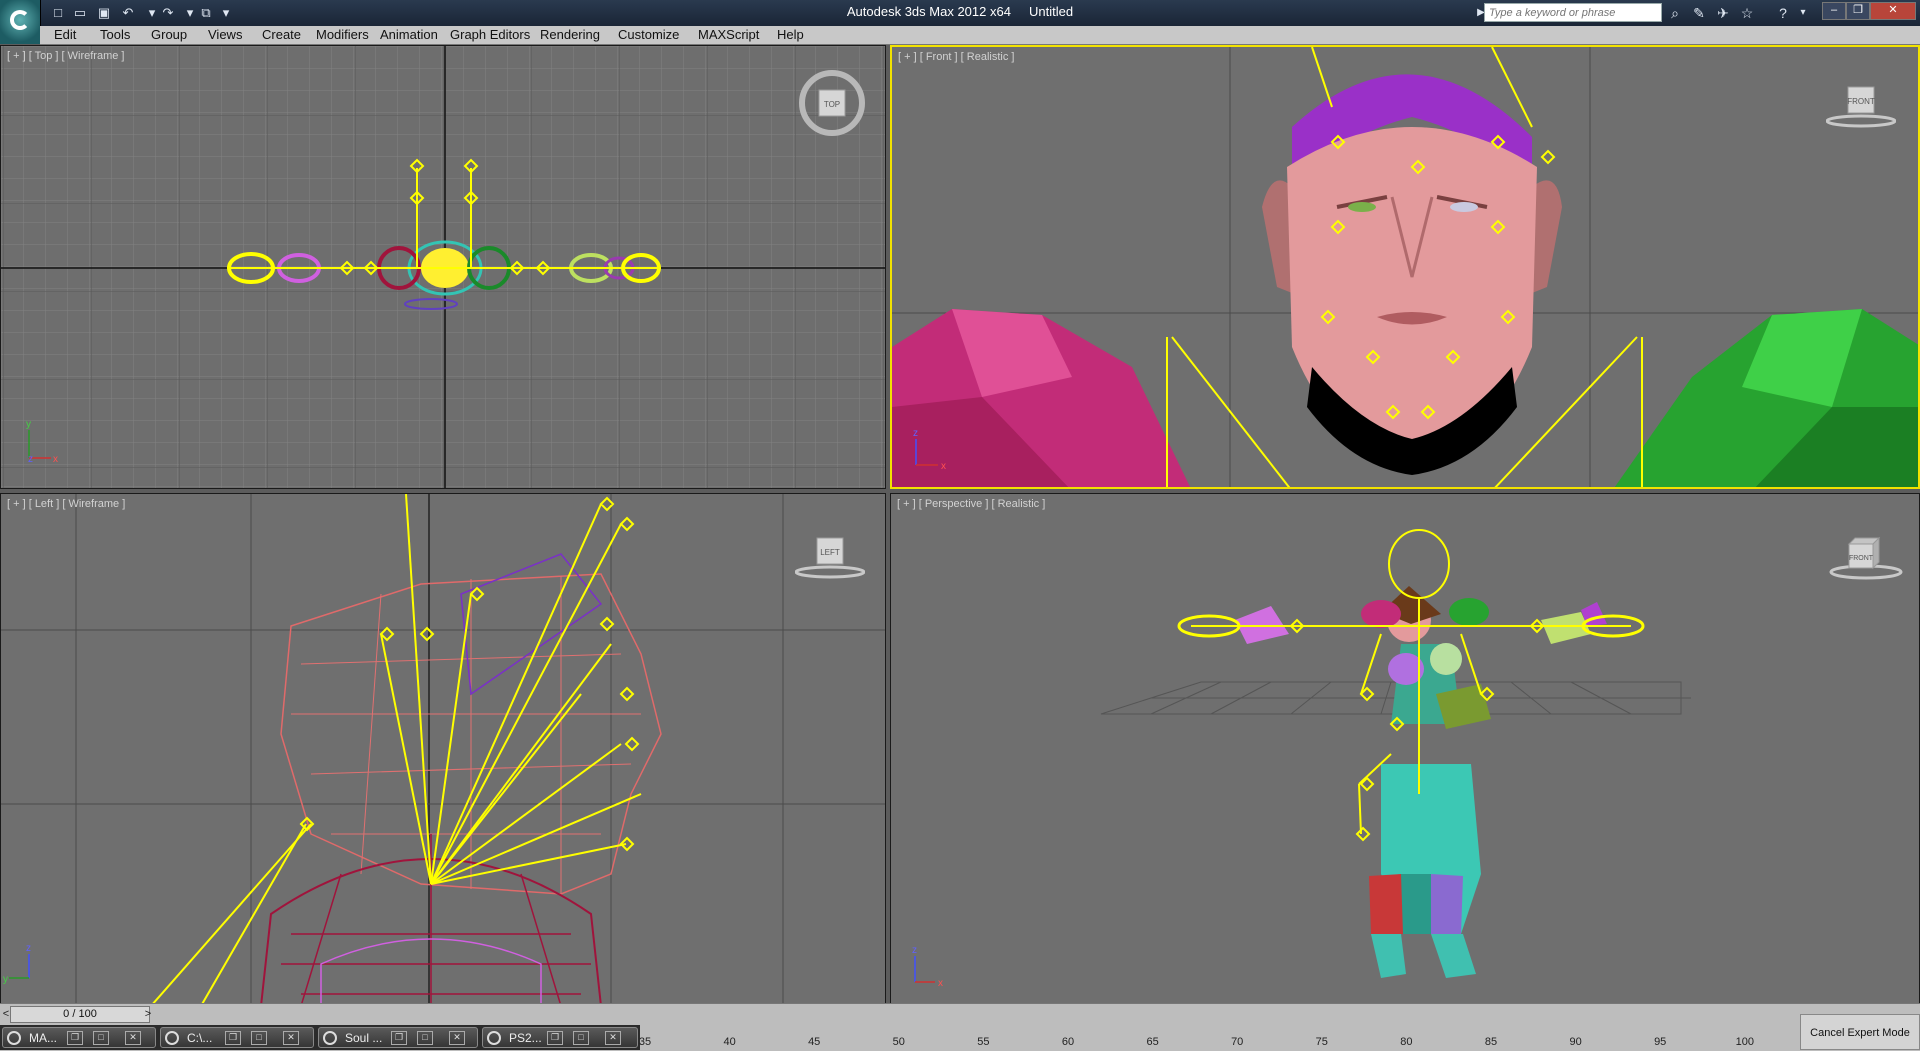 This screenshot has height=1051, width=1920. I want to click on ruler-tick-label: 75, so click(1321, 1042).